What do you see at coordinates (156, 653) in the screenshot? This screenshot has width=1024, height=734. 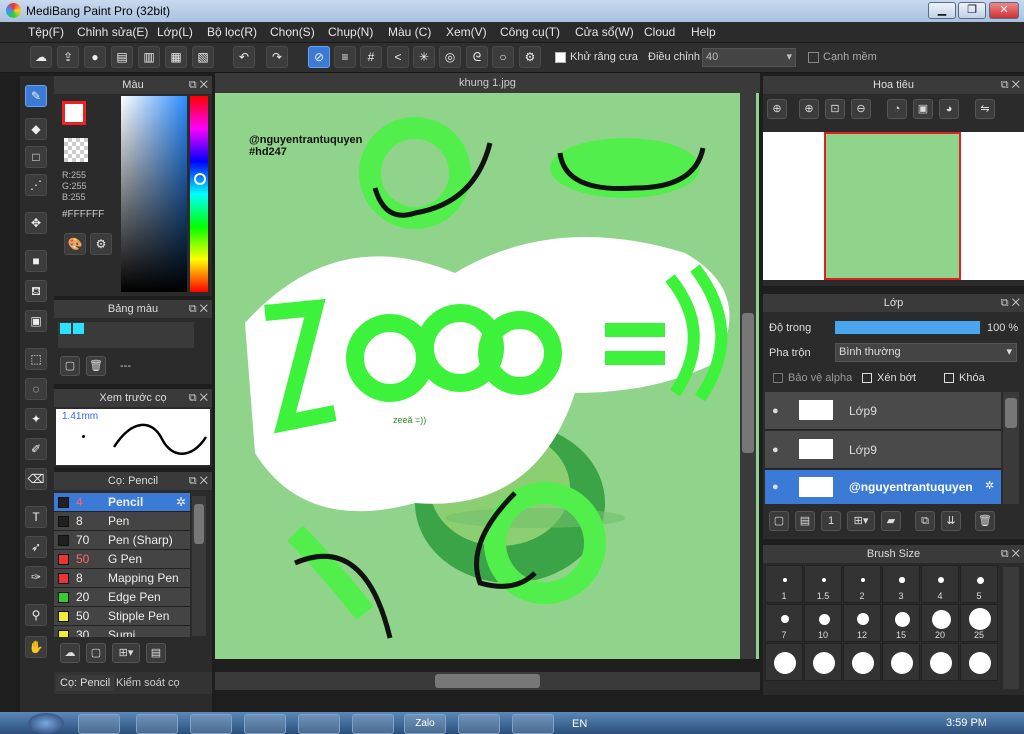 I see `brush-settings-icon: ▤` at bounding box center [156, 653].